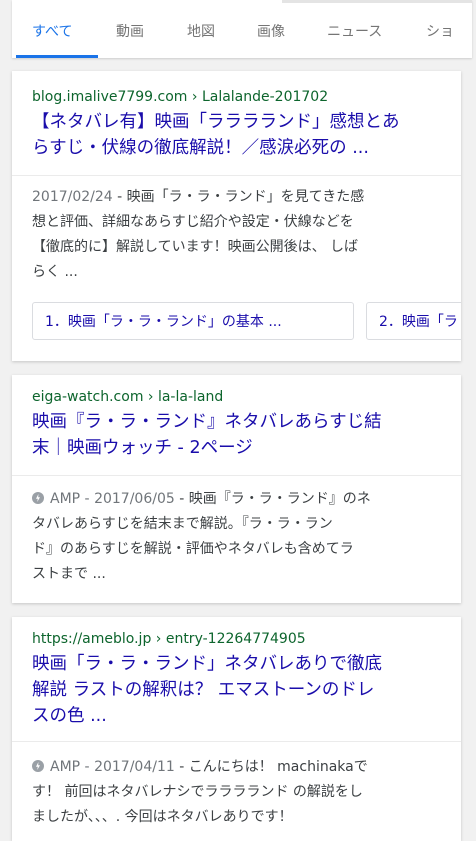 The width and height of the screenshot is (476, 841). I want to click on result-title-line: 解説 ラストの解釈は？ エマストーンのドレ, so click(203, 690).